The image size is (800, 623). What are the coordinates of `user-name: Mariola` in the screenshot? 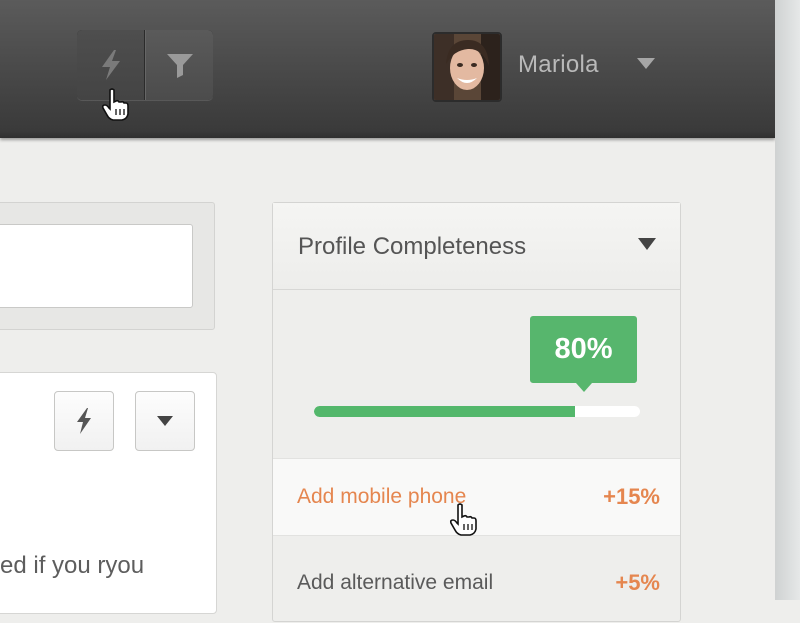 It's located at (558, 65).